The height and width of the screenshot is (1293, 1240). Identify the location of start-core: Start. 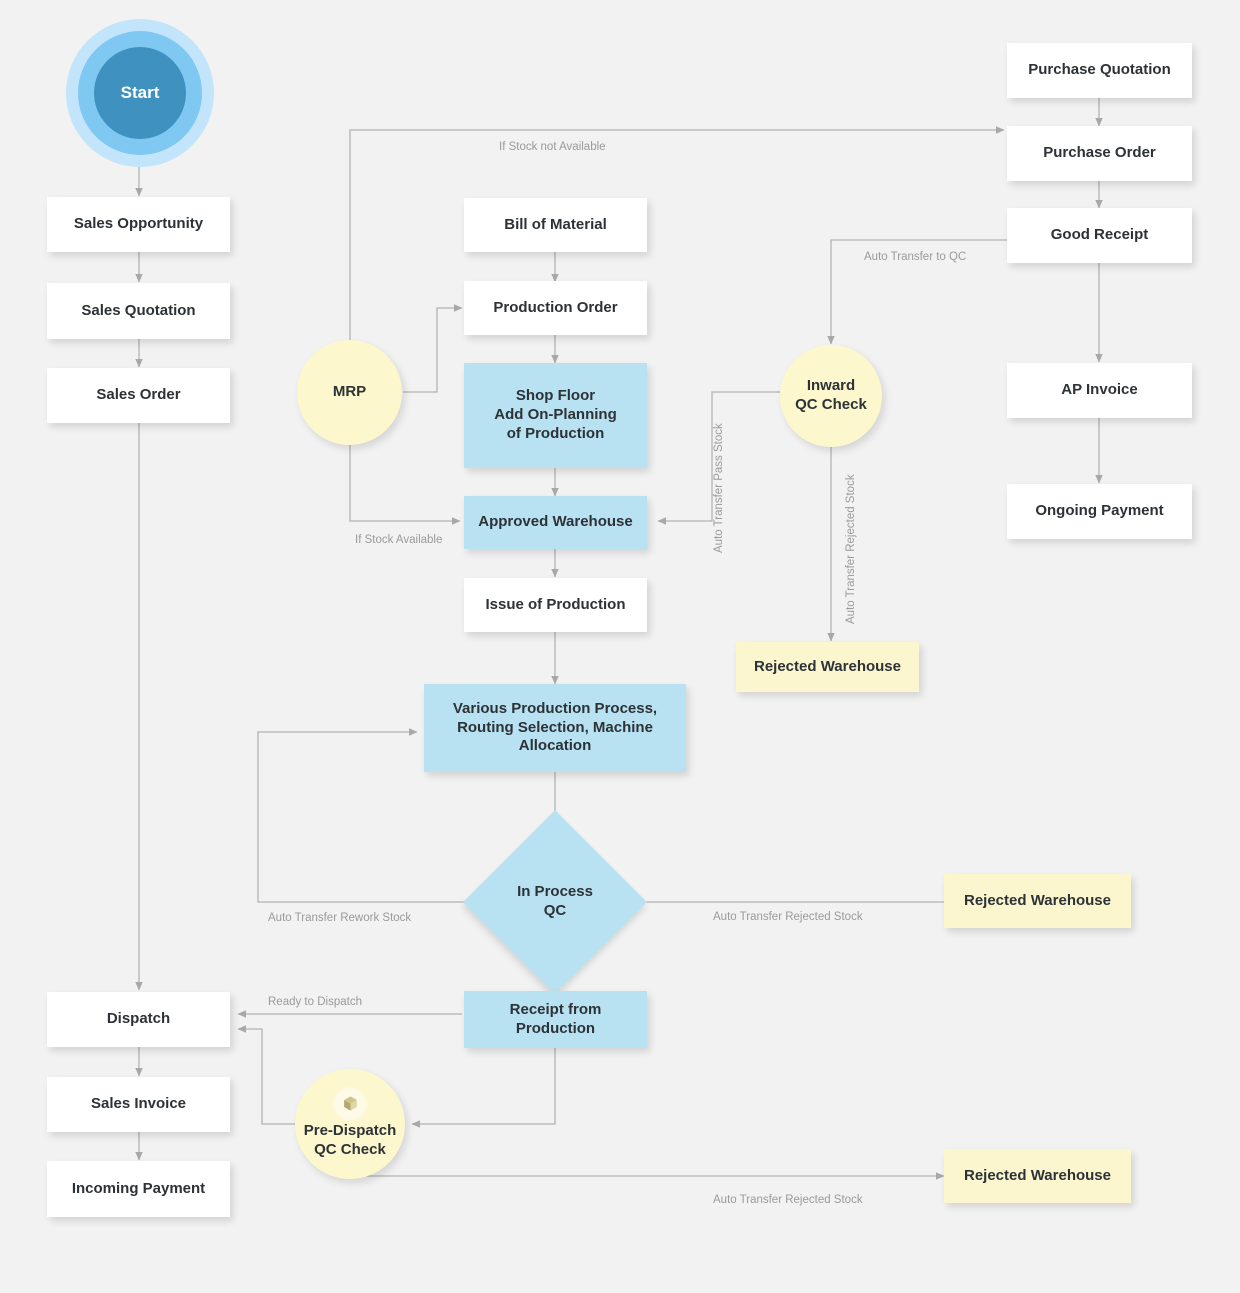
(140, 93).